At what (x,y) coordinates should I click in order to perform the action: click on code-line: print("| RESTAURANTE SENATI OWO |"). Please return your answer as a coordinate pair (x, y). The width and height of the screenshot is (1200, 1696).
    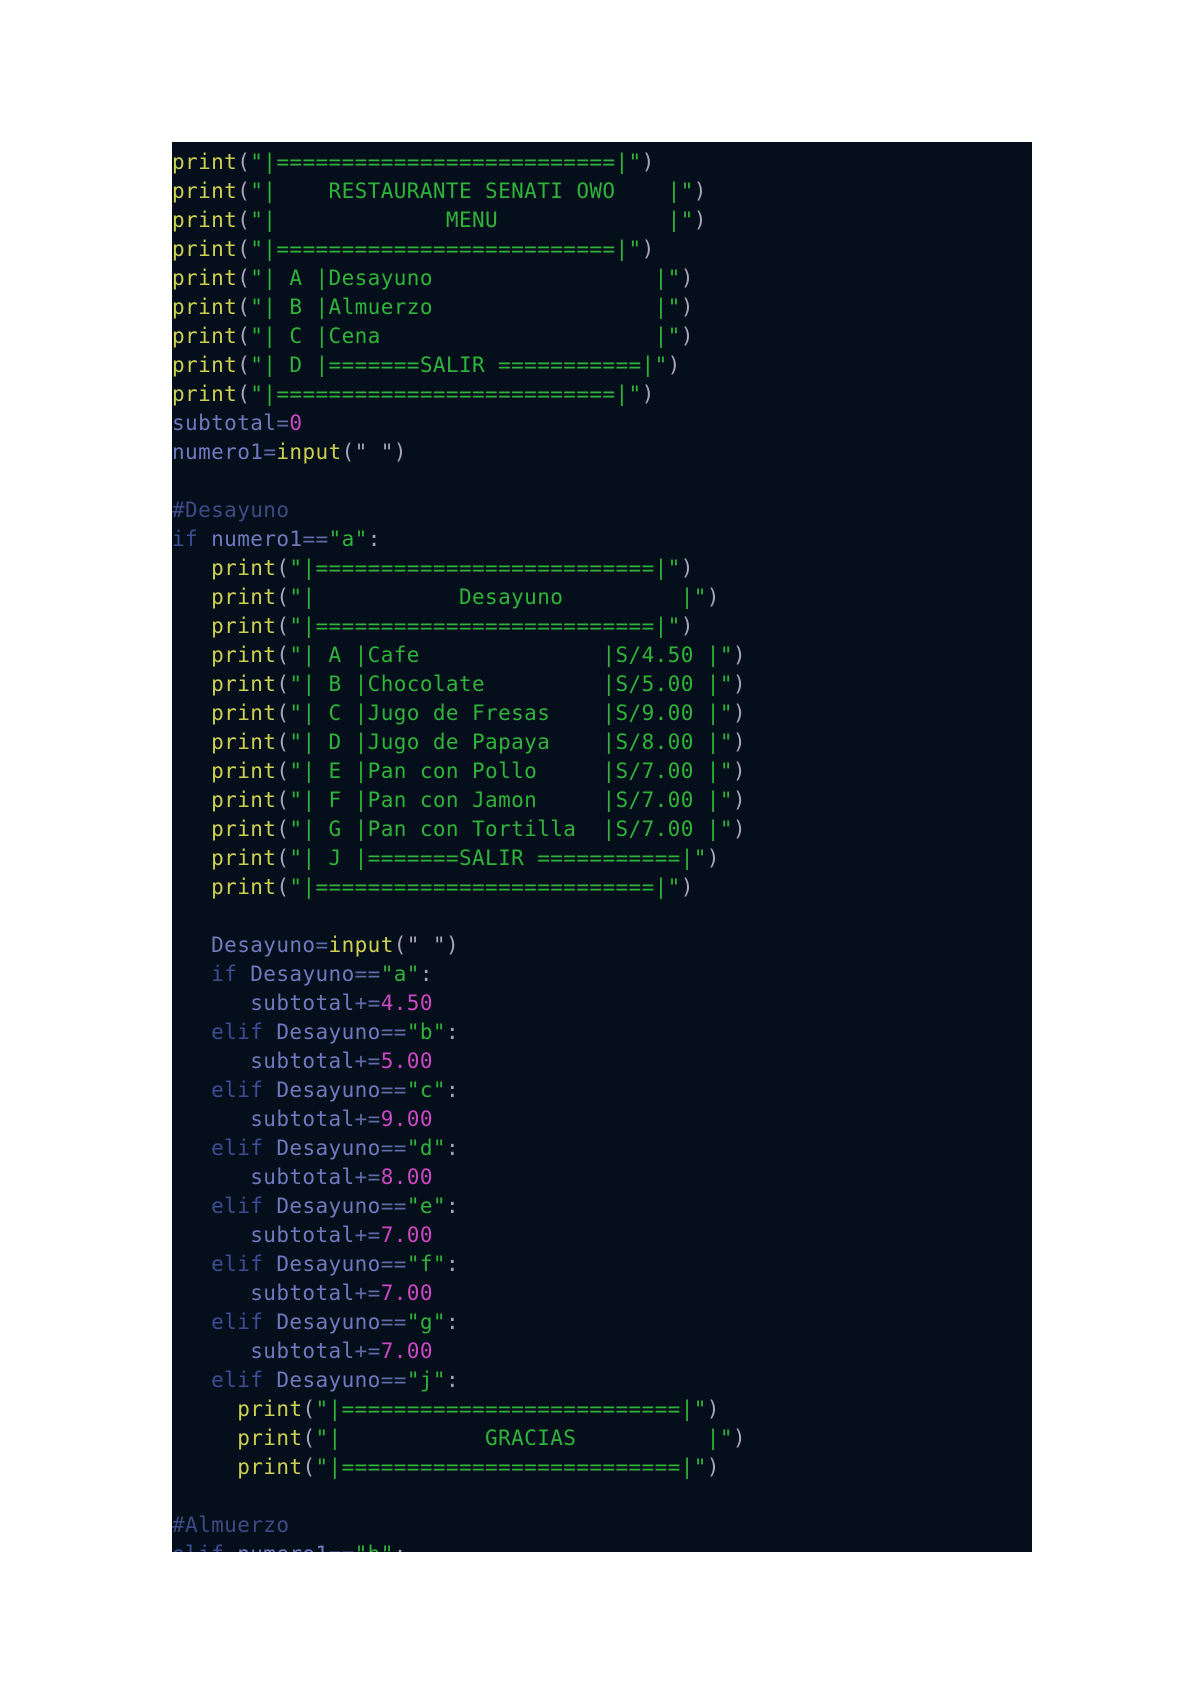
    Looking at the image, I should click on (459, 191).